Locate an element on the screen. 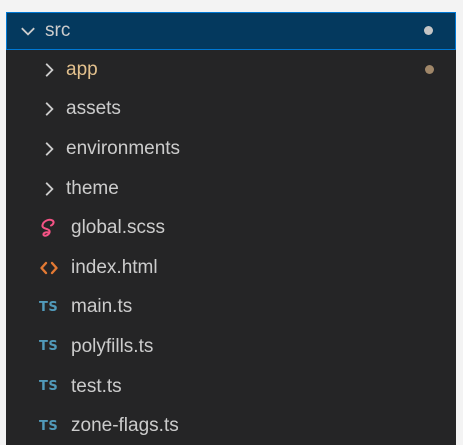 The width and height of the screenshot is (463, 445). tree-folder-assets: assets is located at coordinates (231, 110).